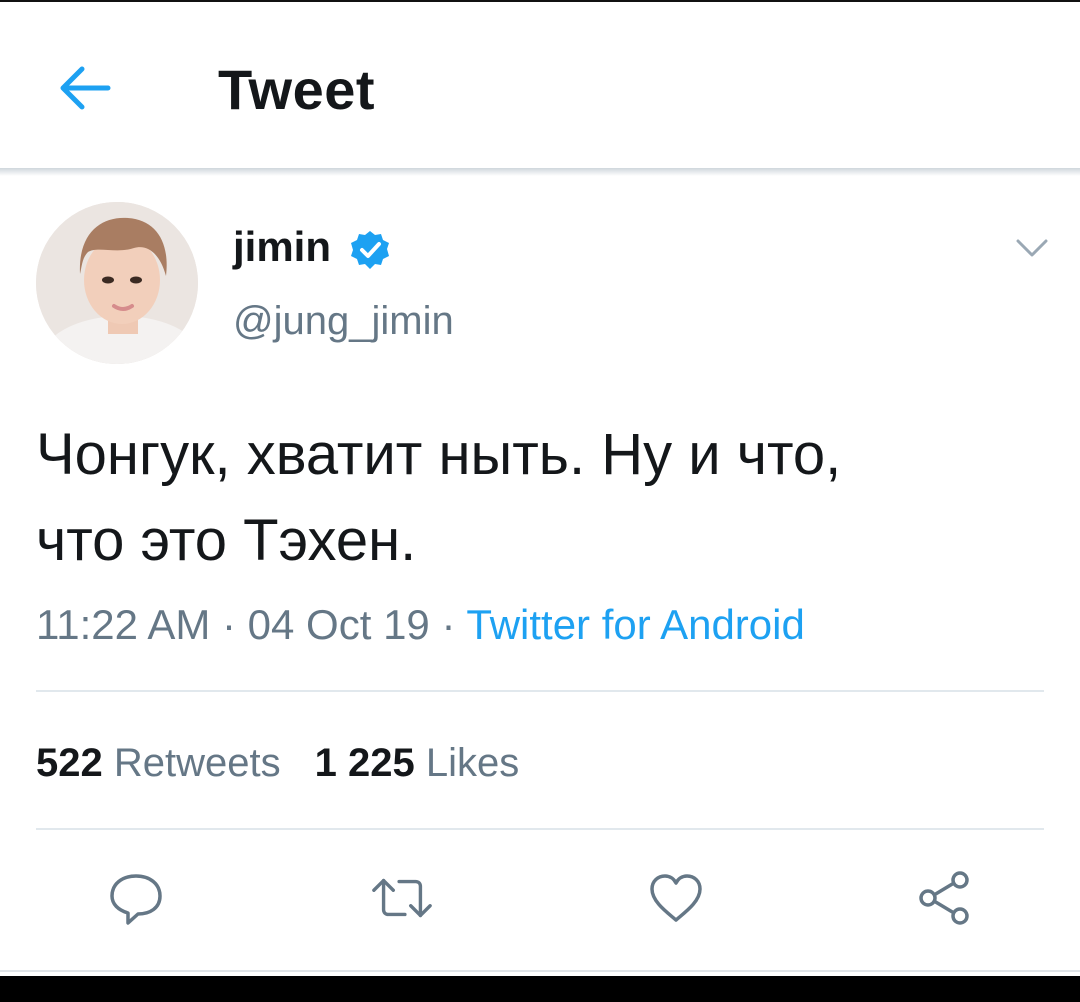  I want to click on tweet-stats: 522 Retweets 1 225 Likes, so click(277, 763).